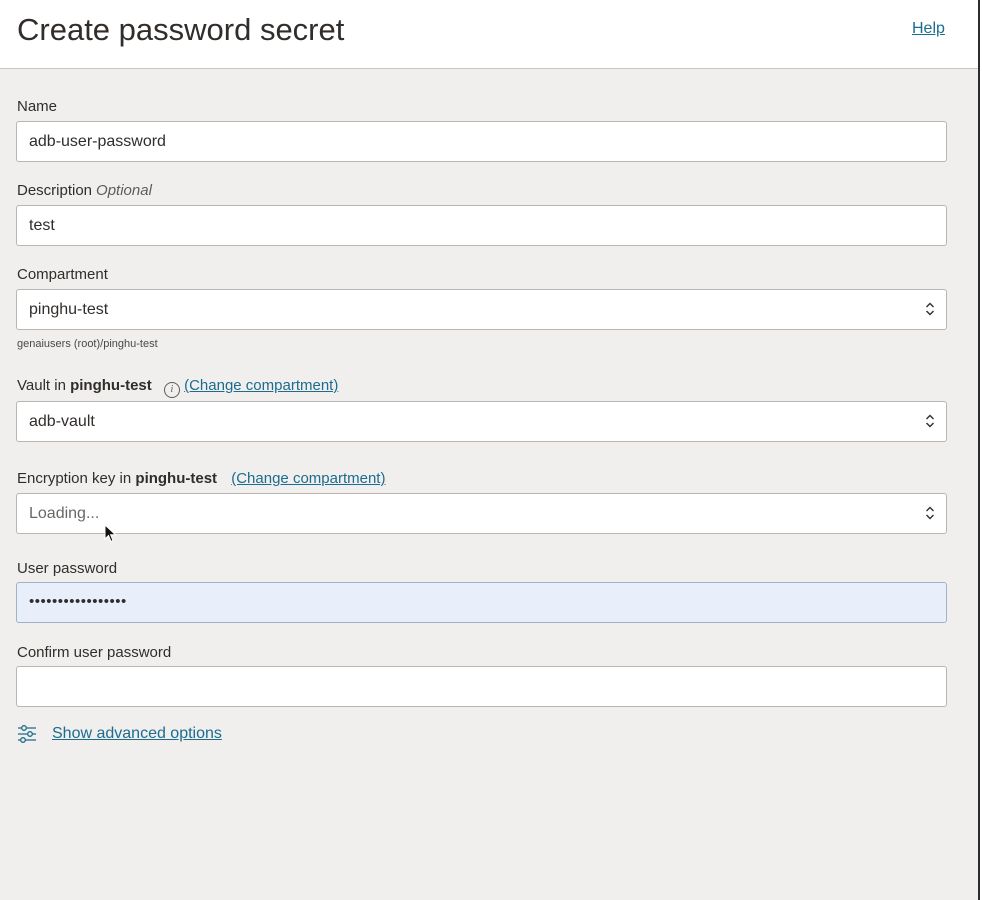 This screenshot has width=982, height=900. Describe the element at coordinates (137, 734) in the screenshot. I see `show-advanced-options-link: Show advanced options` at that location.